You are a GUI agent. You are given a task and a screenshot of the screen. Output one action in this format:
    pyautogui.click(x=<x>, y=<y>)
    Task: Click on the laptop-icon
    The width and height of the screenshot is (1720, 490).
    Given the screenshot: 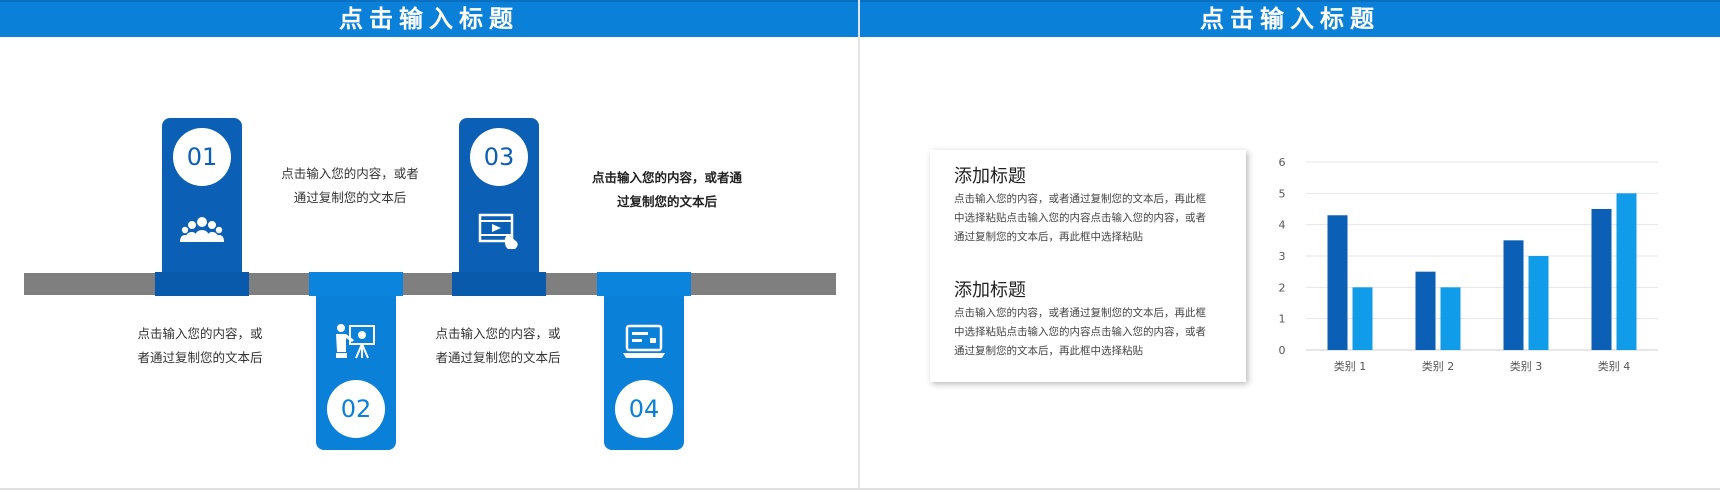 What is the action you would take?
    pyautogui.click(x=644, y=341)
    